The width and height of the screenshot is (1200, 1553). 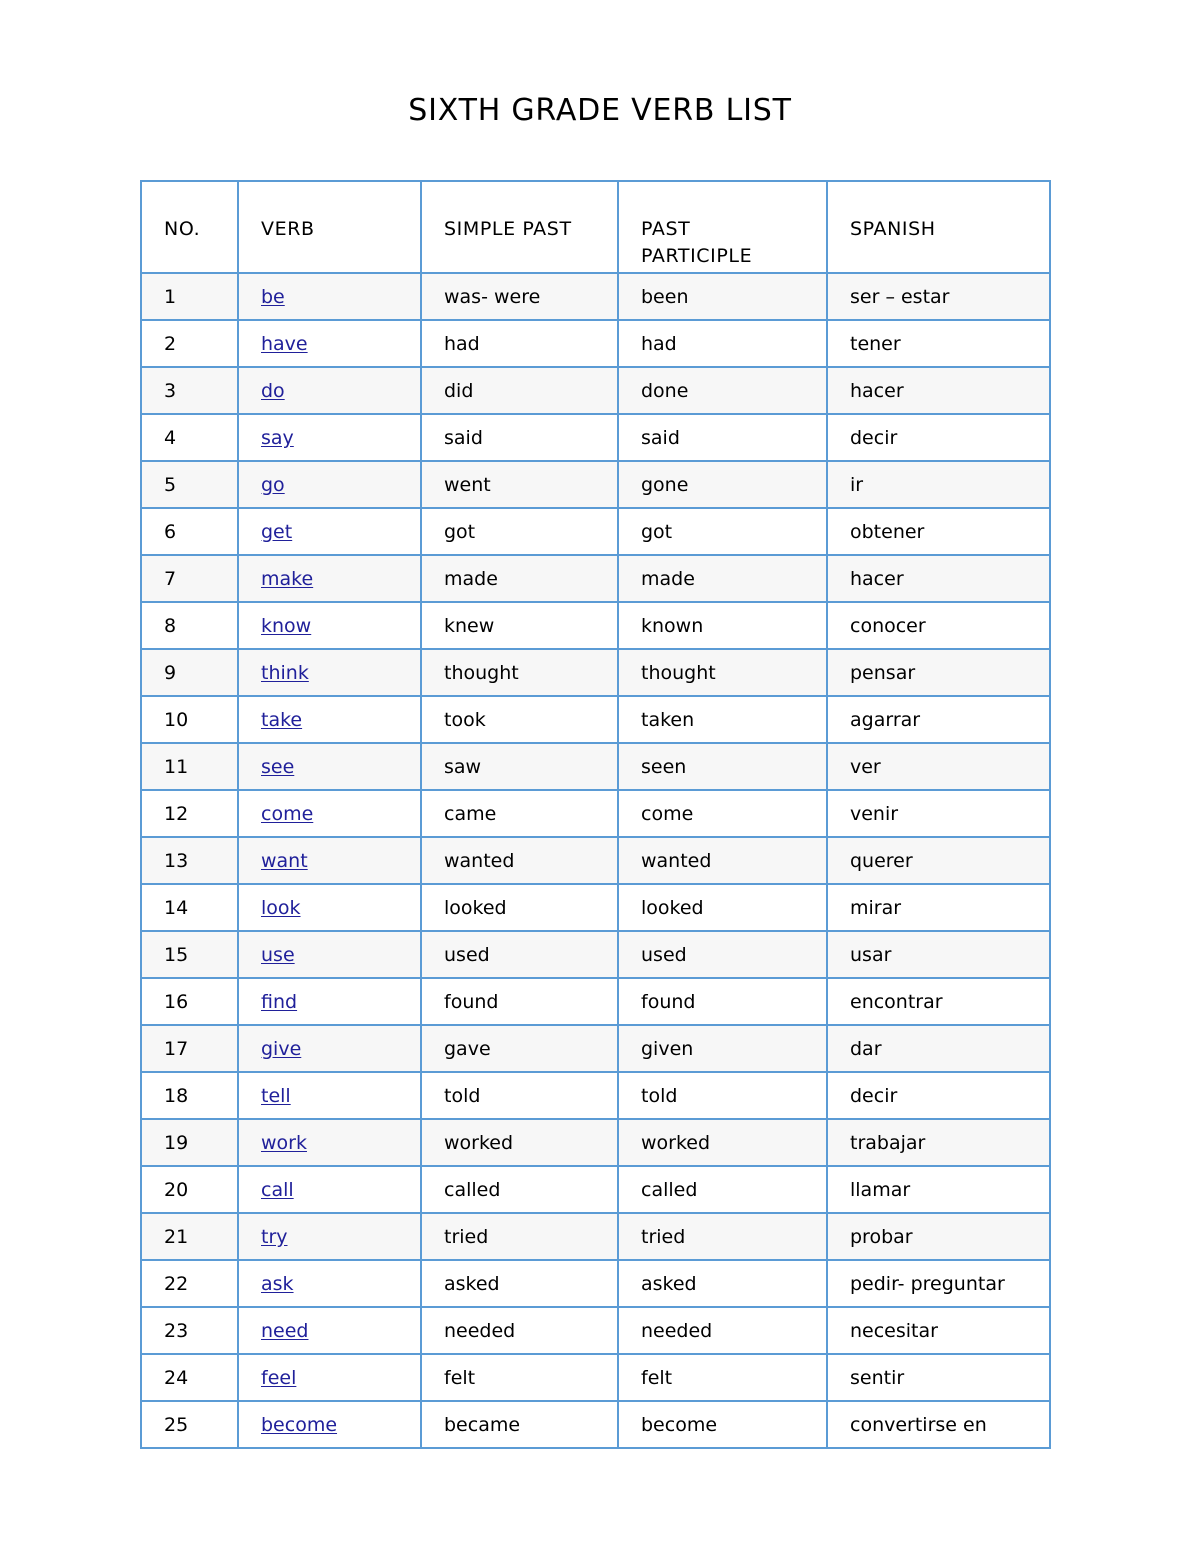 What do you see at coordinates (281, 908) in the screenshot?
I see `verb-link: look` at bounding box center [281, 908].